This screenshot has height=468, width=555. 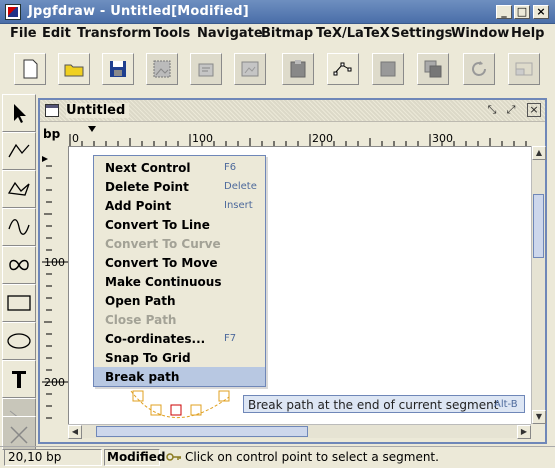 What do you see at coordinates (148, 168) in the screenshot?
I see `menu-item-label: Next Control` at bounding box center [148, 168].